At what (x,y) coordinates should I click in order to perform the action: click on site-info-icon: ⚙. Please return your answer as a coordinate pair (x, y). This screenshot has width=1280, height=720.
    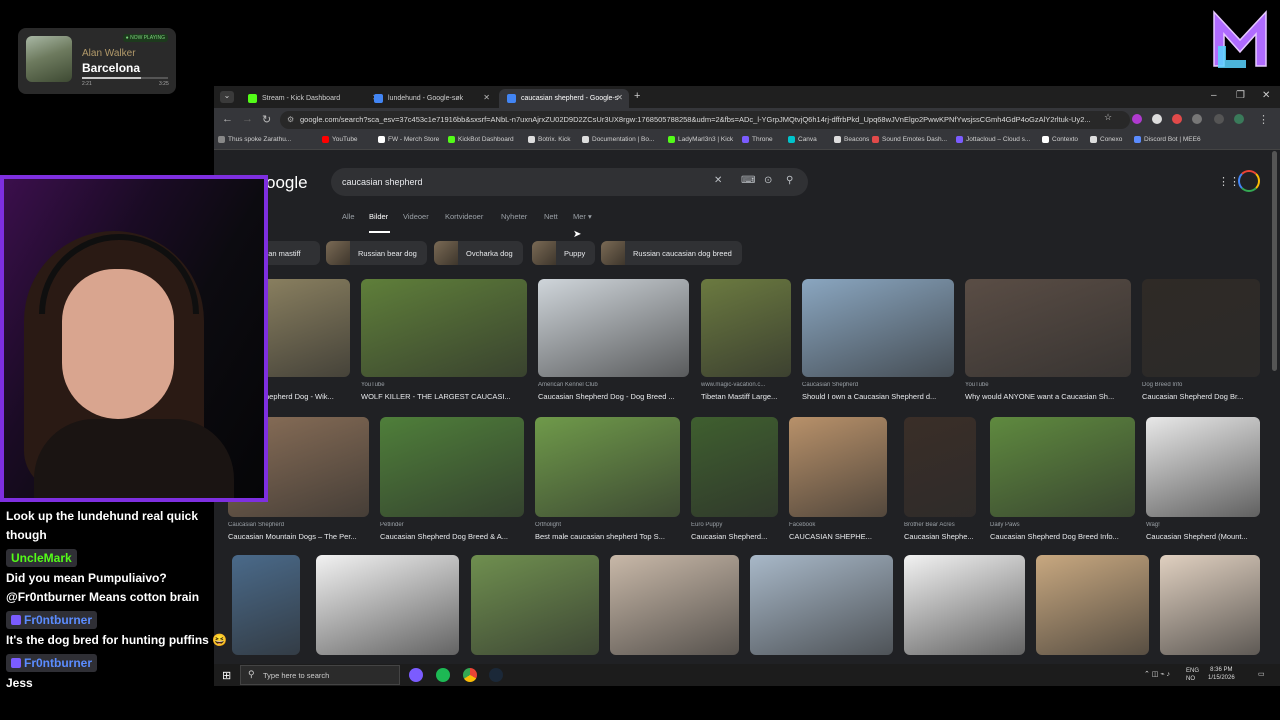
    Looking at the image, I should click on (290, 119).